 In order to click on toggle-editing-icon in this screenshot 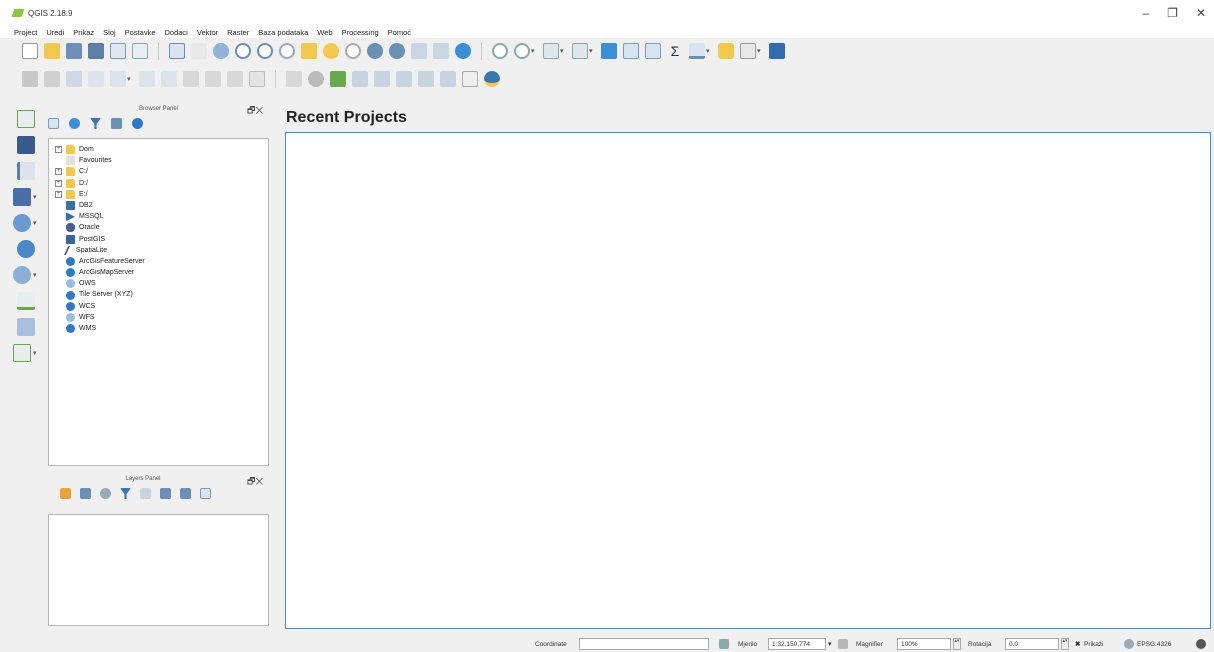, I will do `click(52, 79)`.